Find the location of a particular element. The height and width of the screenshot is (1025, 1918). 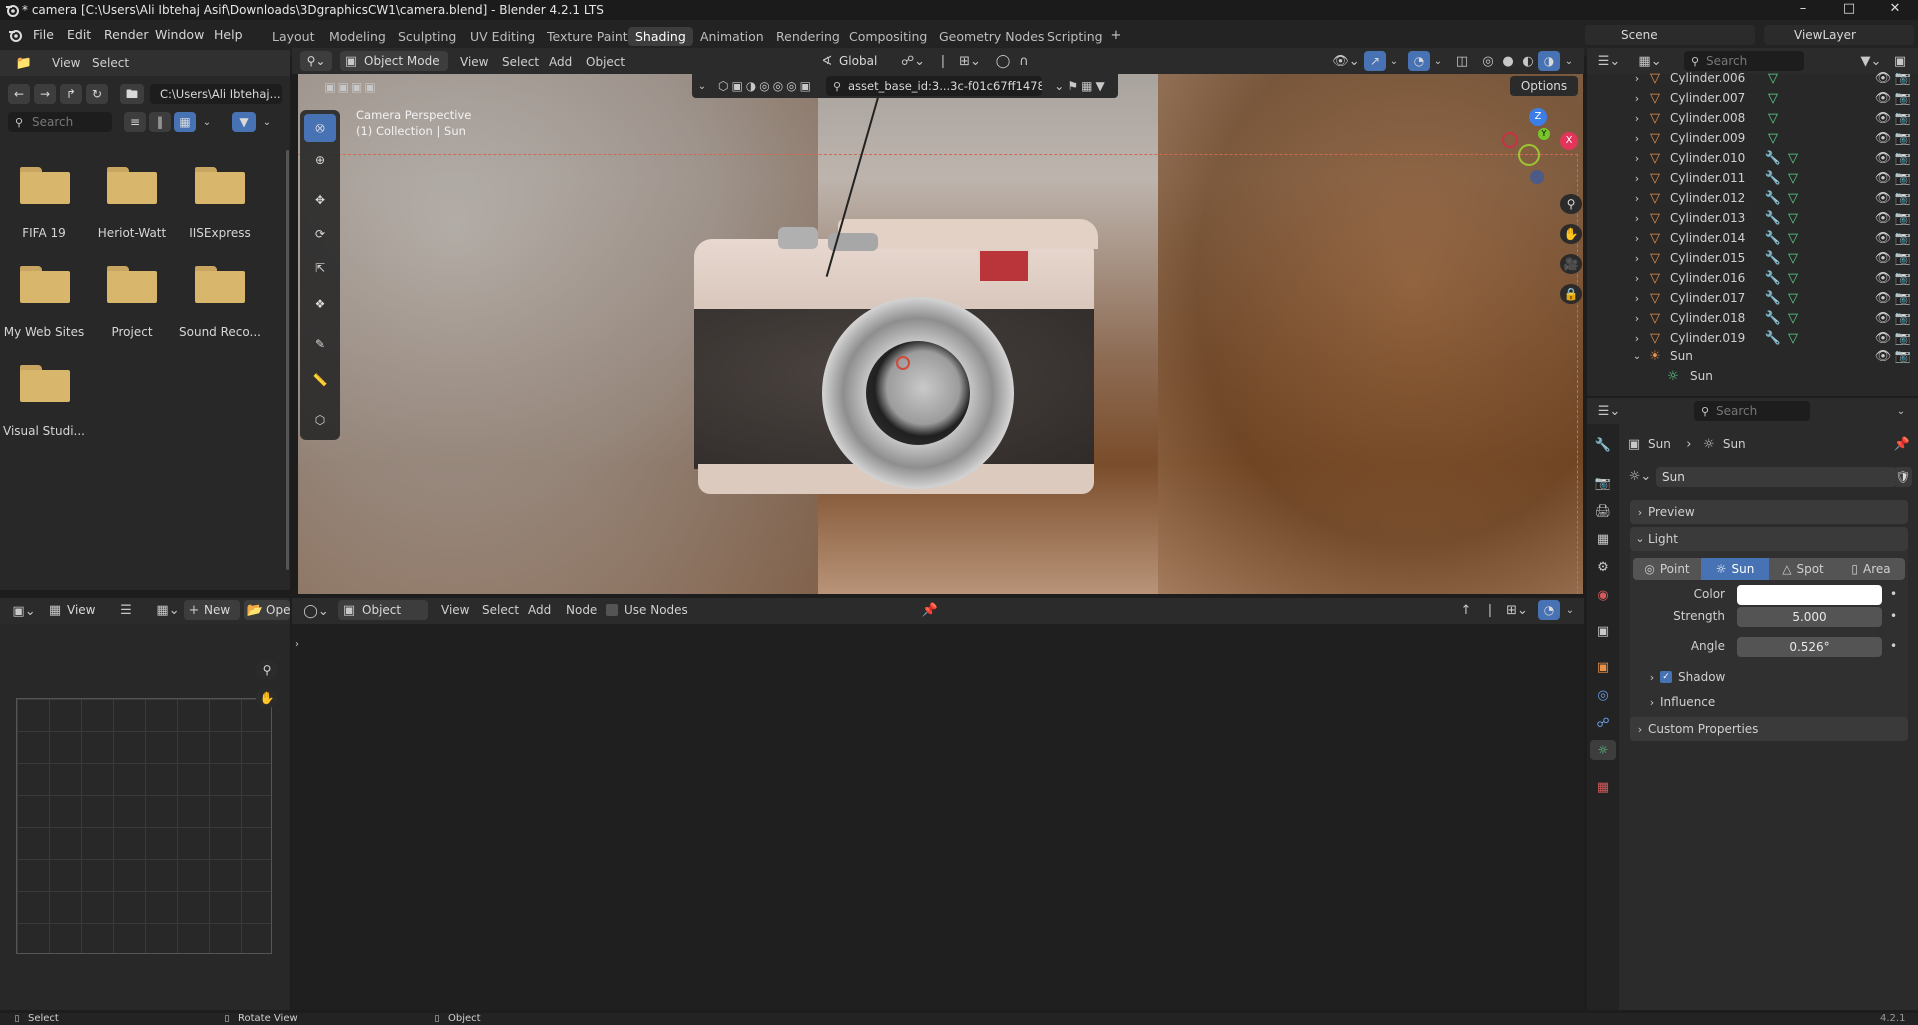

viewport-menu-object: Object is located at coordinates (605, 62).